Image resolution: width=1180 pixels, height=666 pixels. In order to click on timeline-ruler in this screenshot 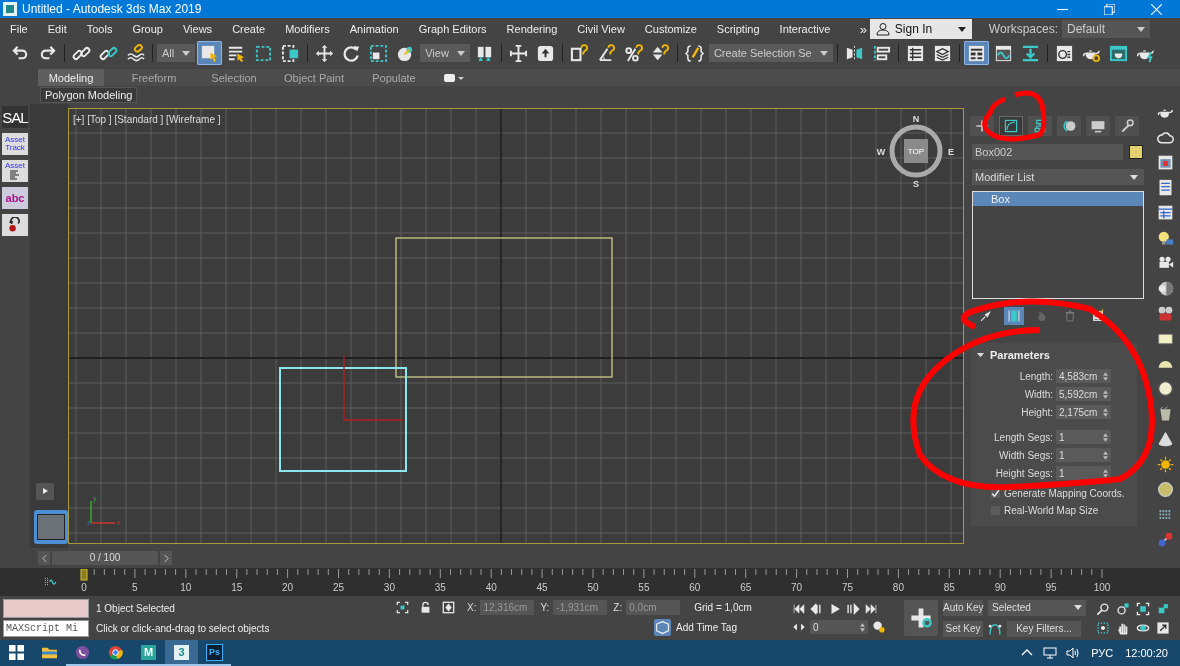, I will do `click(591, 575)`.